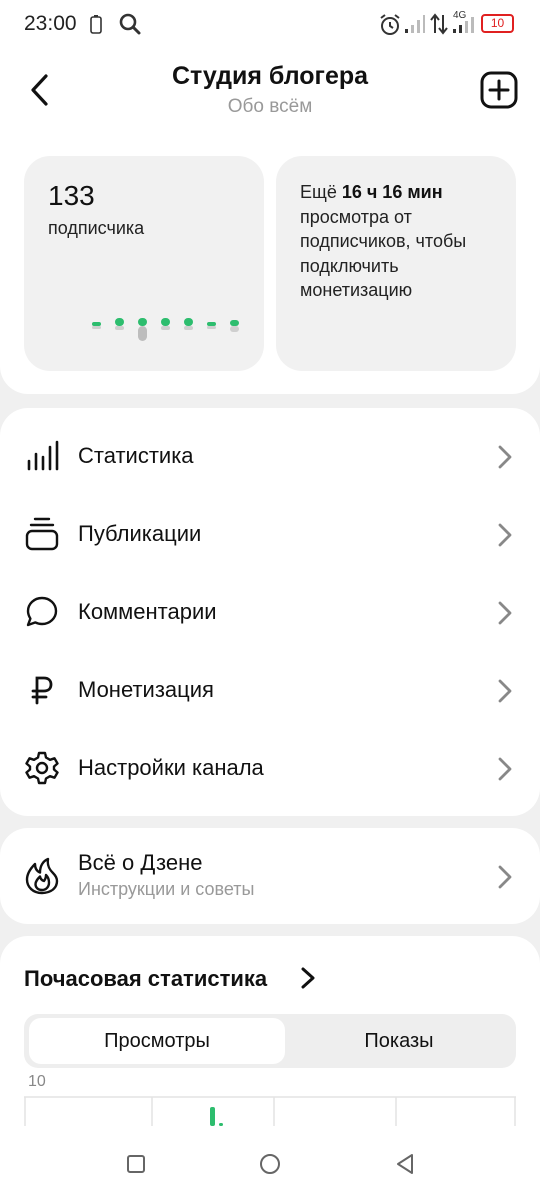 This screenshot has width=540, height=1200. Describe the element at coordinates (270, 769) in the screenshot. I see `menu-item-channel-settings: Настройки канала` at that location.